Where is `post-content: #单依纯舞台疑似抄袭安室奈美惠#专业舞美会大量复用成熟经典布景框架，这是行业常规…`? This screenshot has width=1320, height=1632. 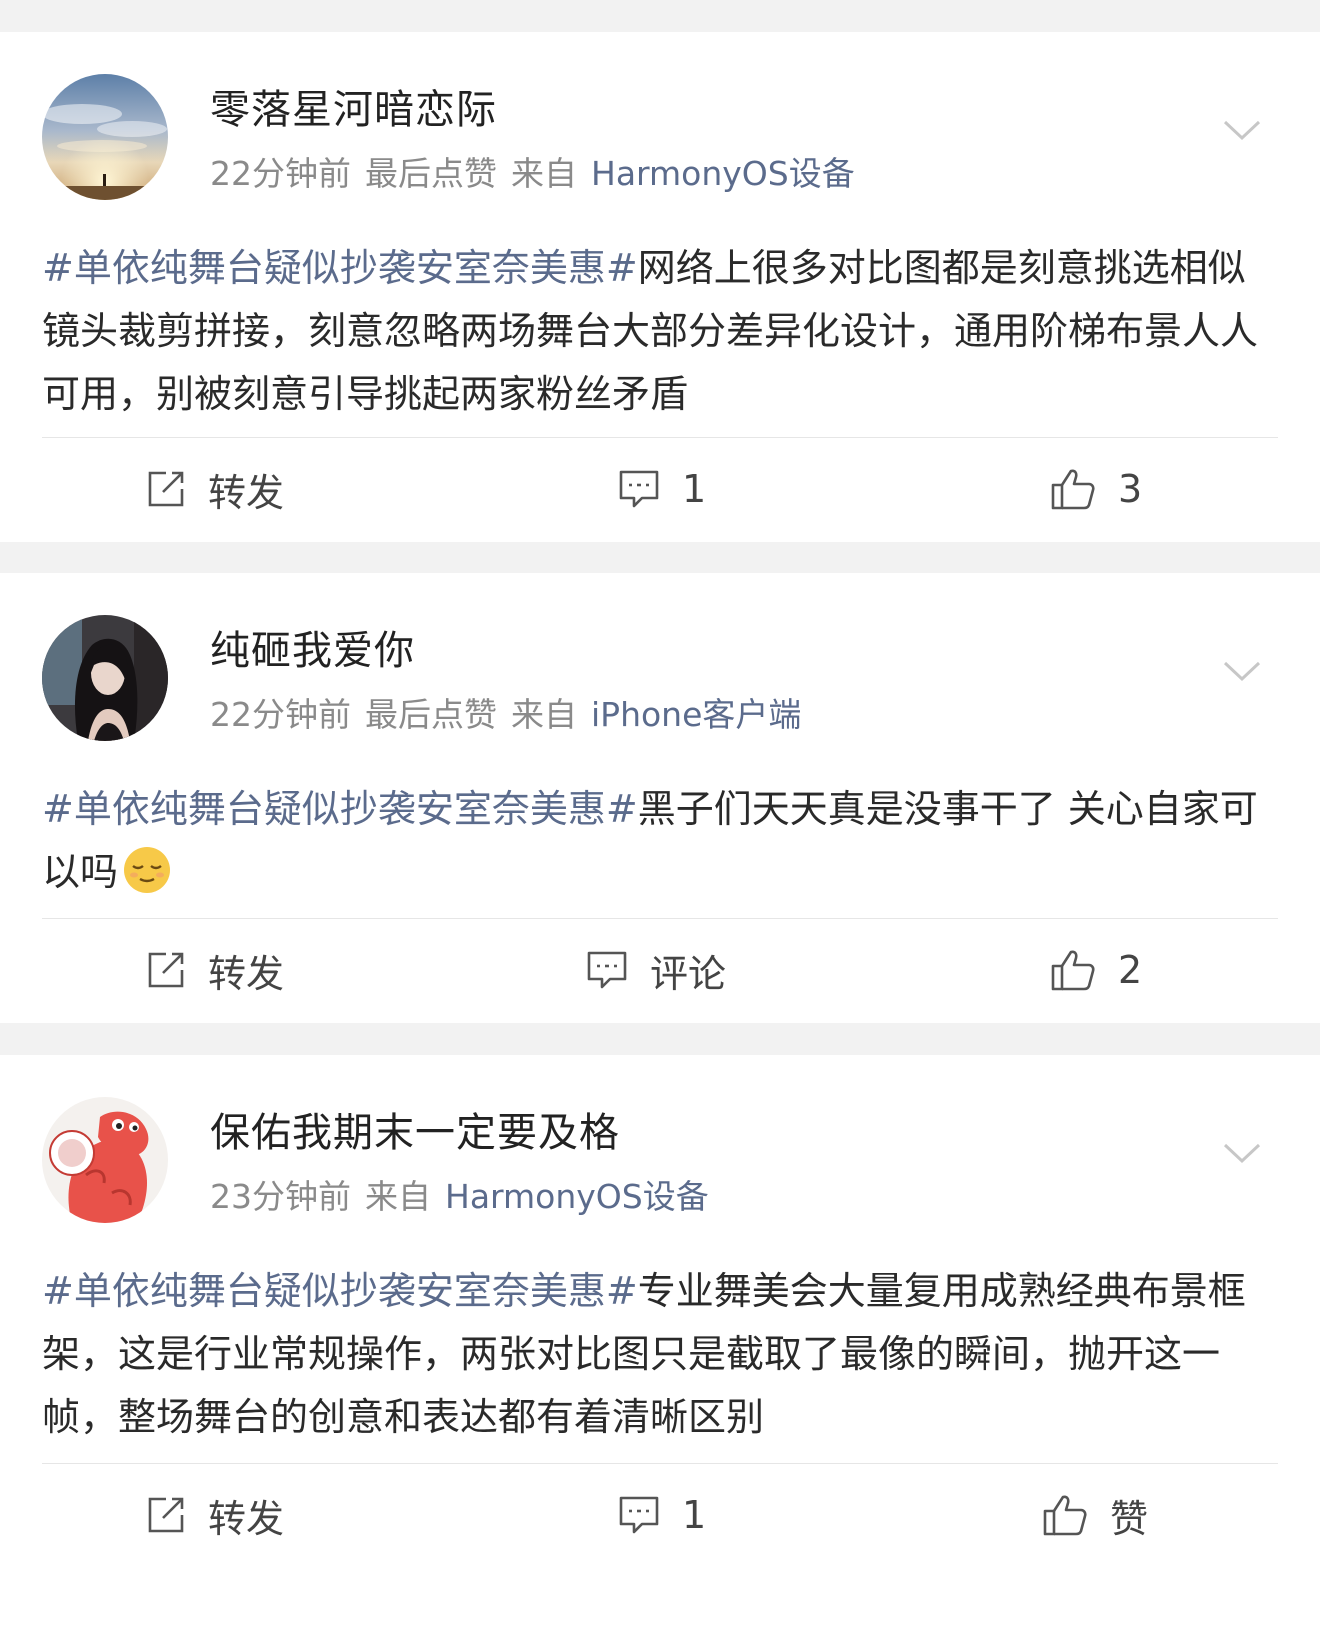 post-content: #单依纯舞台疑似抄袭安室奈美惠#专业舞美会大量复用成熟经典布景框架，这是行业常规… is located at coordinates (662, 1354).